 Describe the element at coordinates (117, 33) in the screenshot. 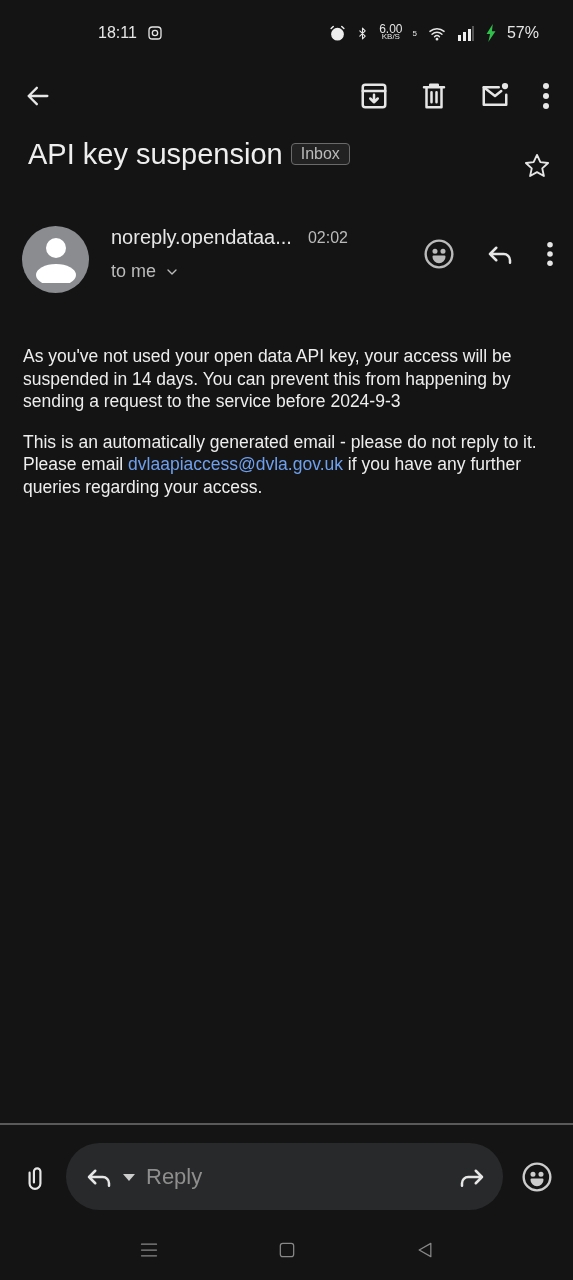

I see `clock: 18:11` at that location.